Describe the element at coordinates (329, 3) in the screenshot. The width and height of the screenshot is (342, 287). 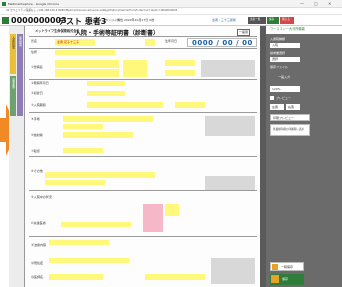
I see `close-icon: ×` at that location.